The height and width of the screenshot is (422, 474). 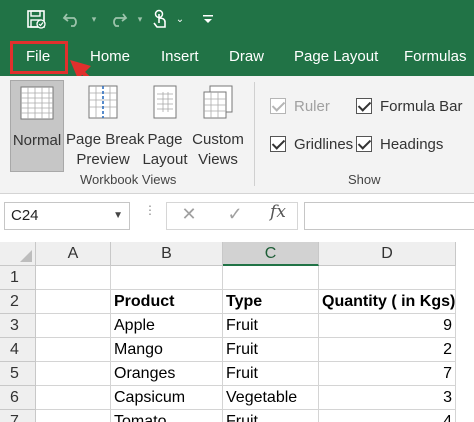 What do you see at coordinates (271, 374) in the screenshot?
I see `cell-c5: Fruit` at bounding box center [271, 374].